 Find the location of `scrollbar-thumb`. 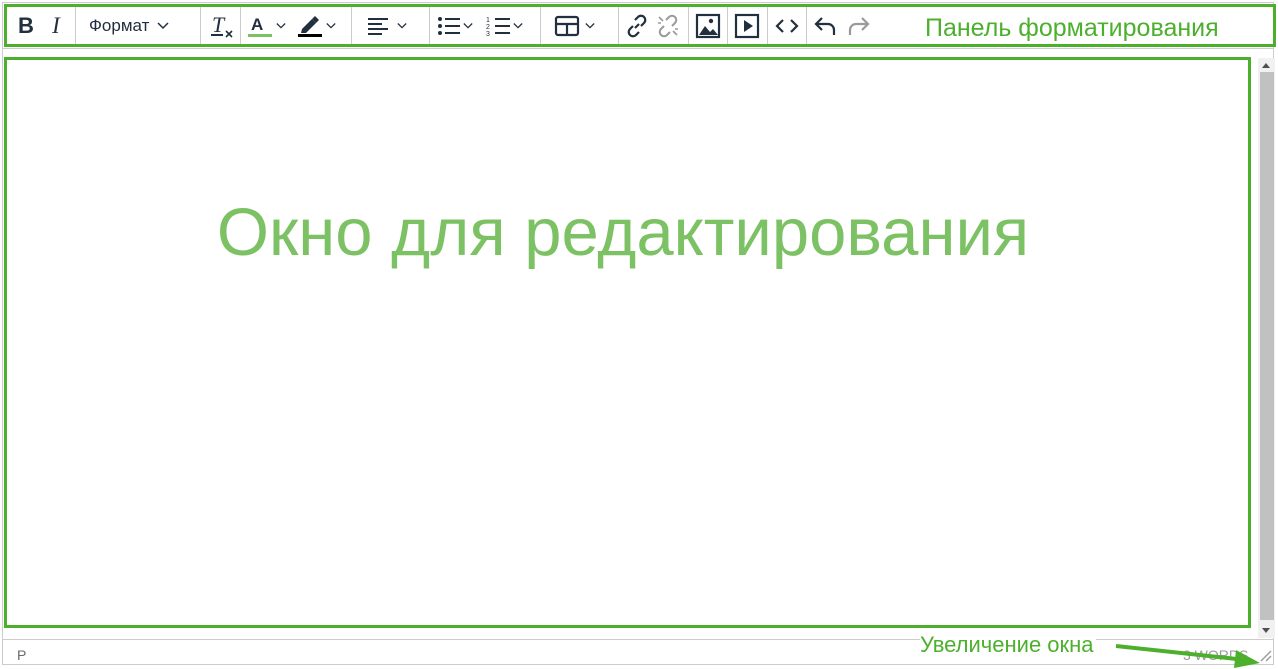

scrollbar-thumb is located at coordinates (1267, 346).